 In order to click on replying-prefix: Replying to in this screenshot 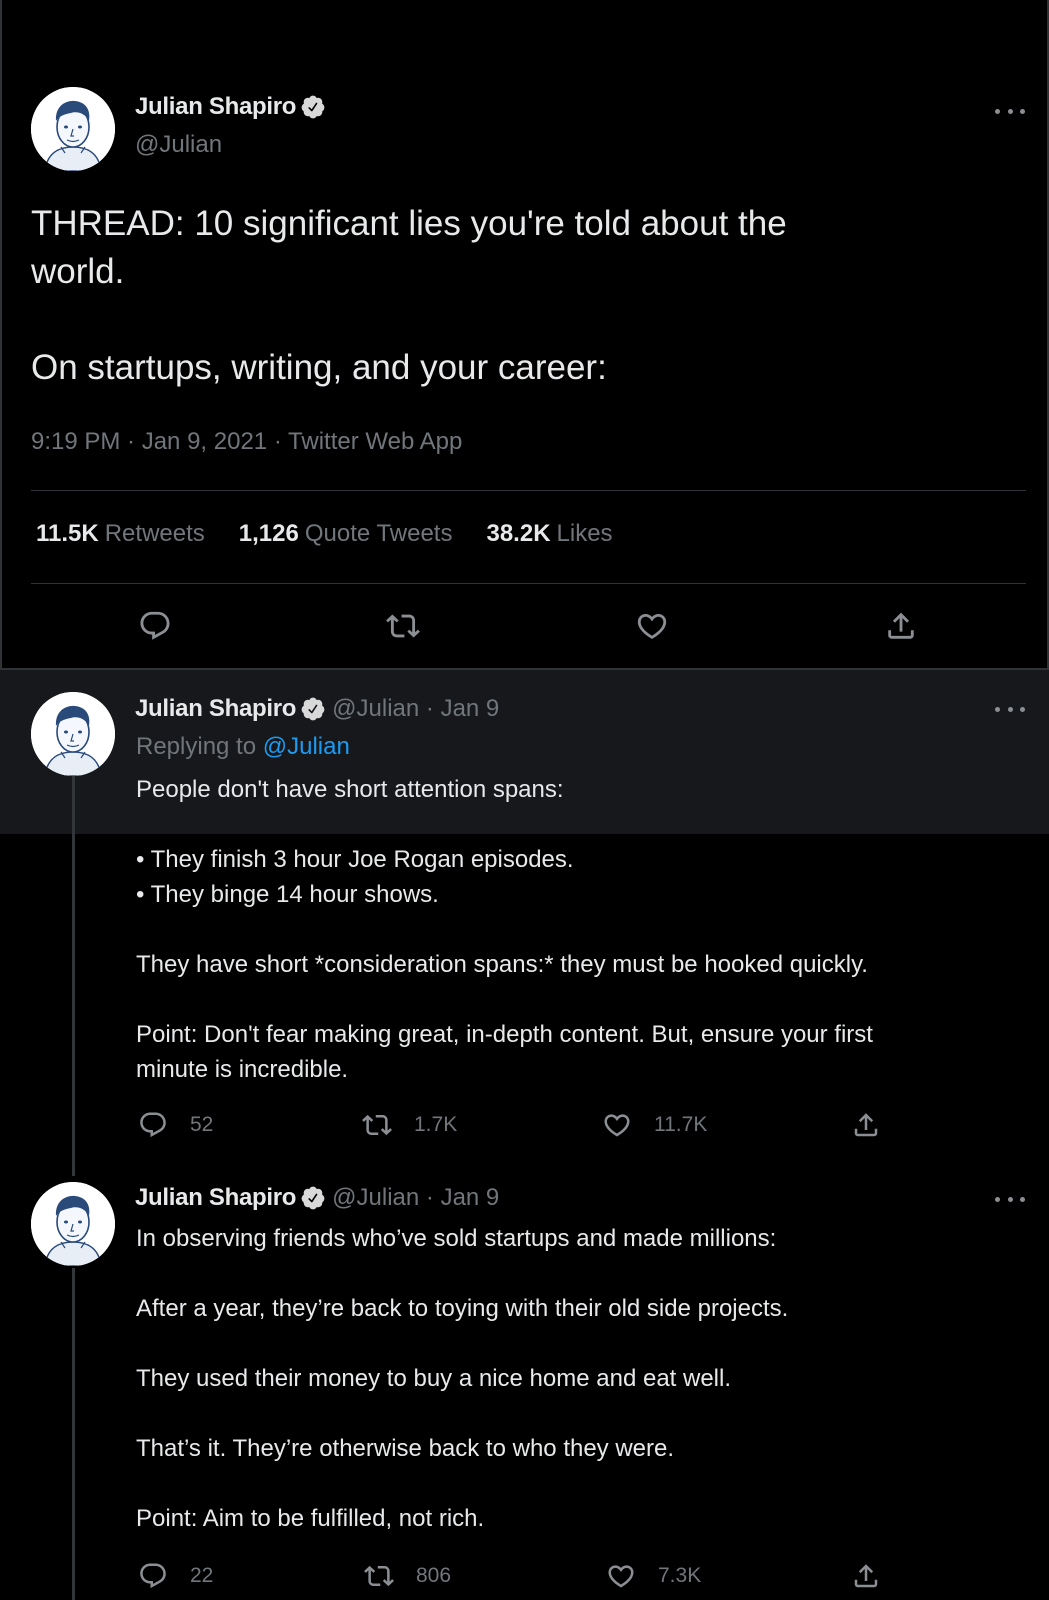, I will do `click(196, 746)`.